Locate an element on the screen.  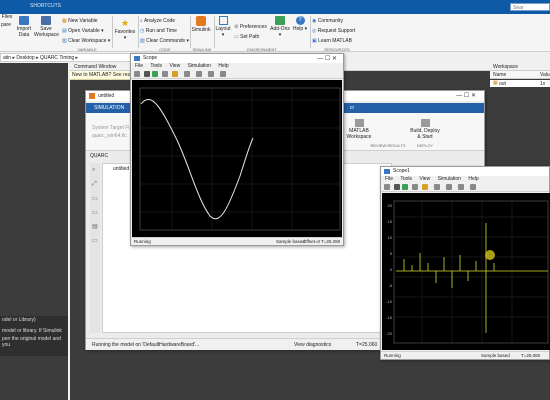
save-workspace-button: Save Workspace is located at coordinates (46, 27).